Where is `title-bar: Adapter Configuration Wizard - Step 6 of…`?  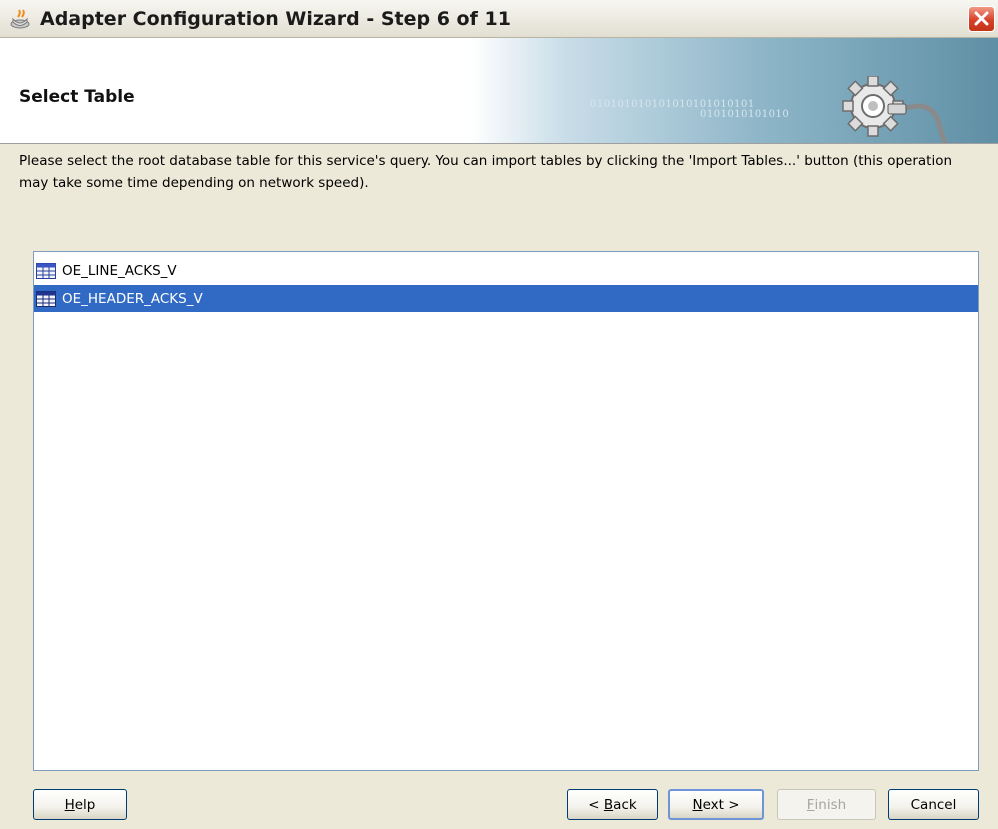
title-bar: Adapter Configuration Wizard - Step 6 of… is located at coordinates (499, 19).